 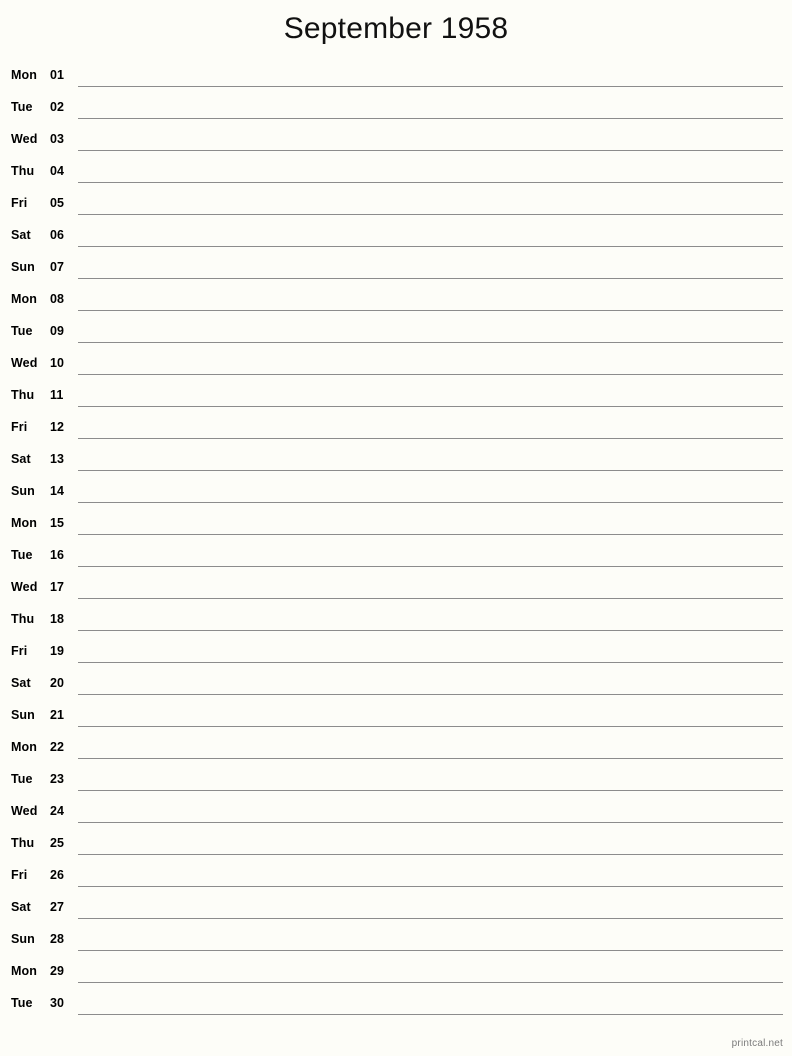 What do you see at coordinates (57, 619) in the screenshot?
I see `day-number-label: 18` at bounding box center [57, 619].